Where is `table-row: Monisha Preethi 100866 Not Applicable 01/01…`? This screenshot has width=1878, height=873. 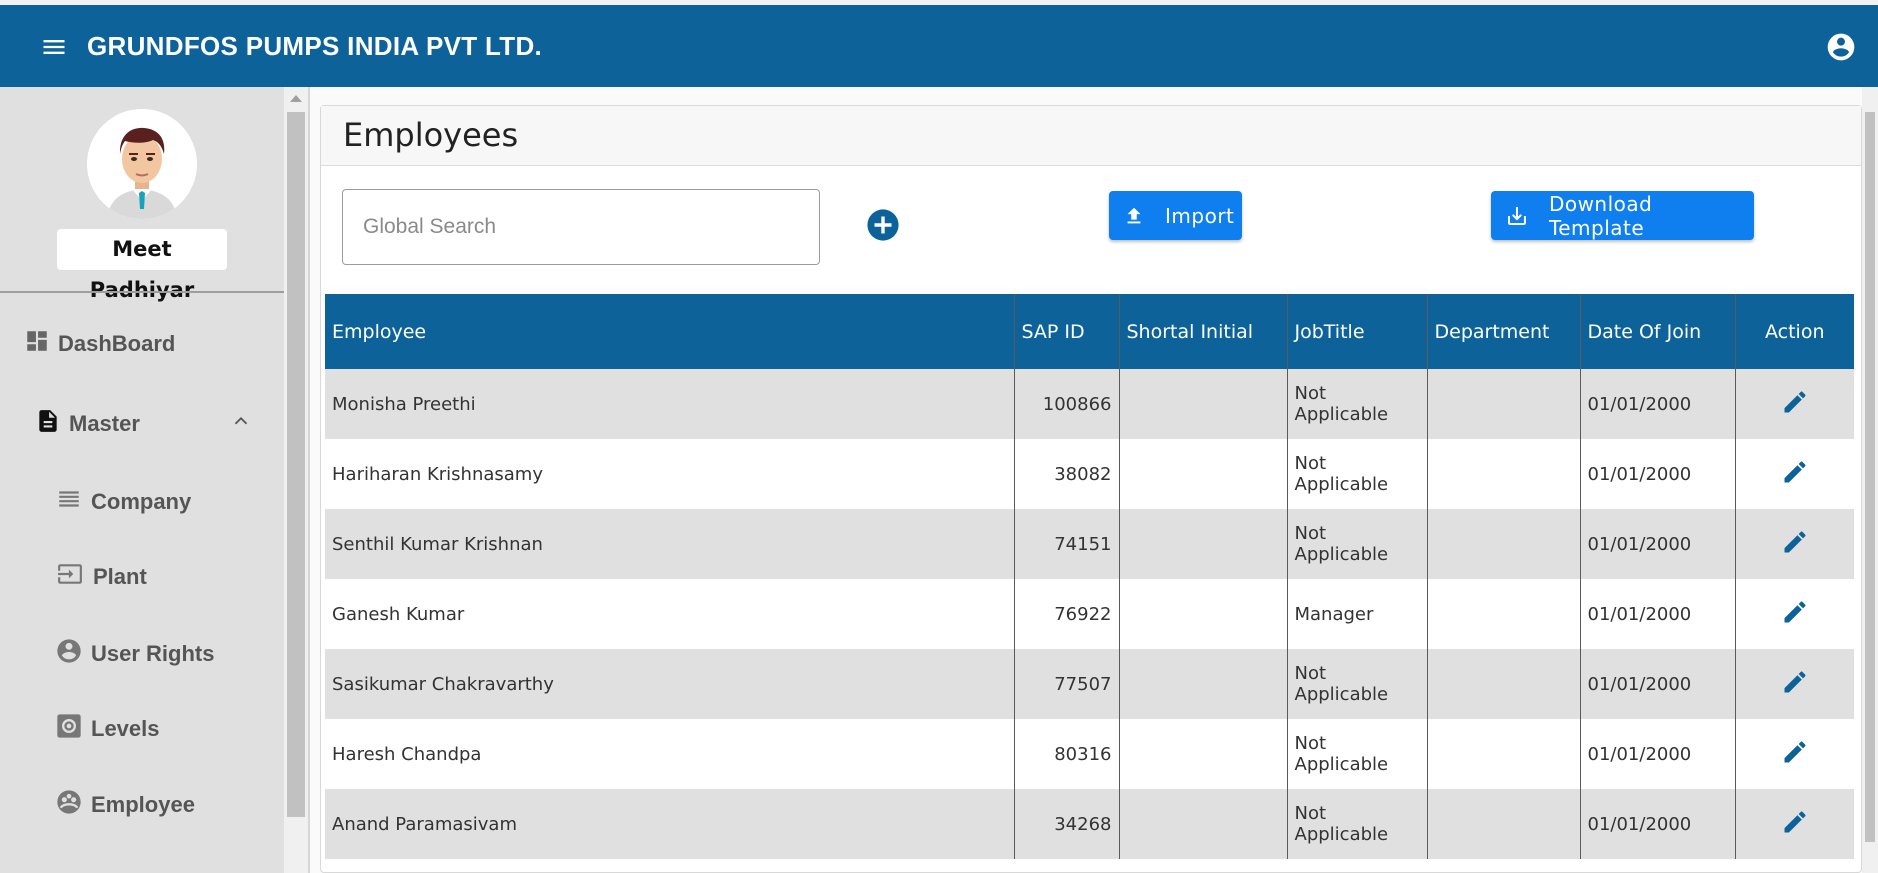
table-row: Monisha Preethi 100866 Not Applicable 01/01… is located at coordinates (1089, 404).